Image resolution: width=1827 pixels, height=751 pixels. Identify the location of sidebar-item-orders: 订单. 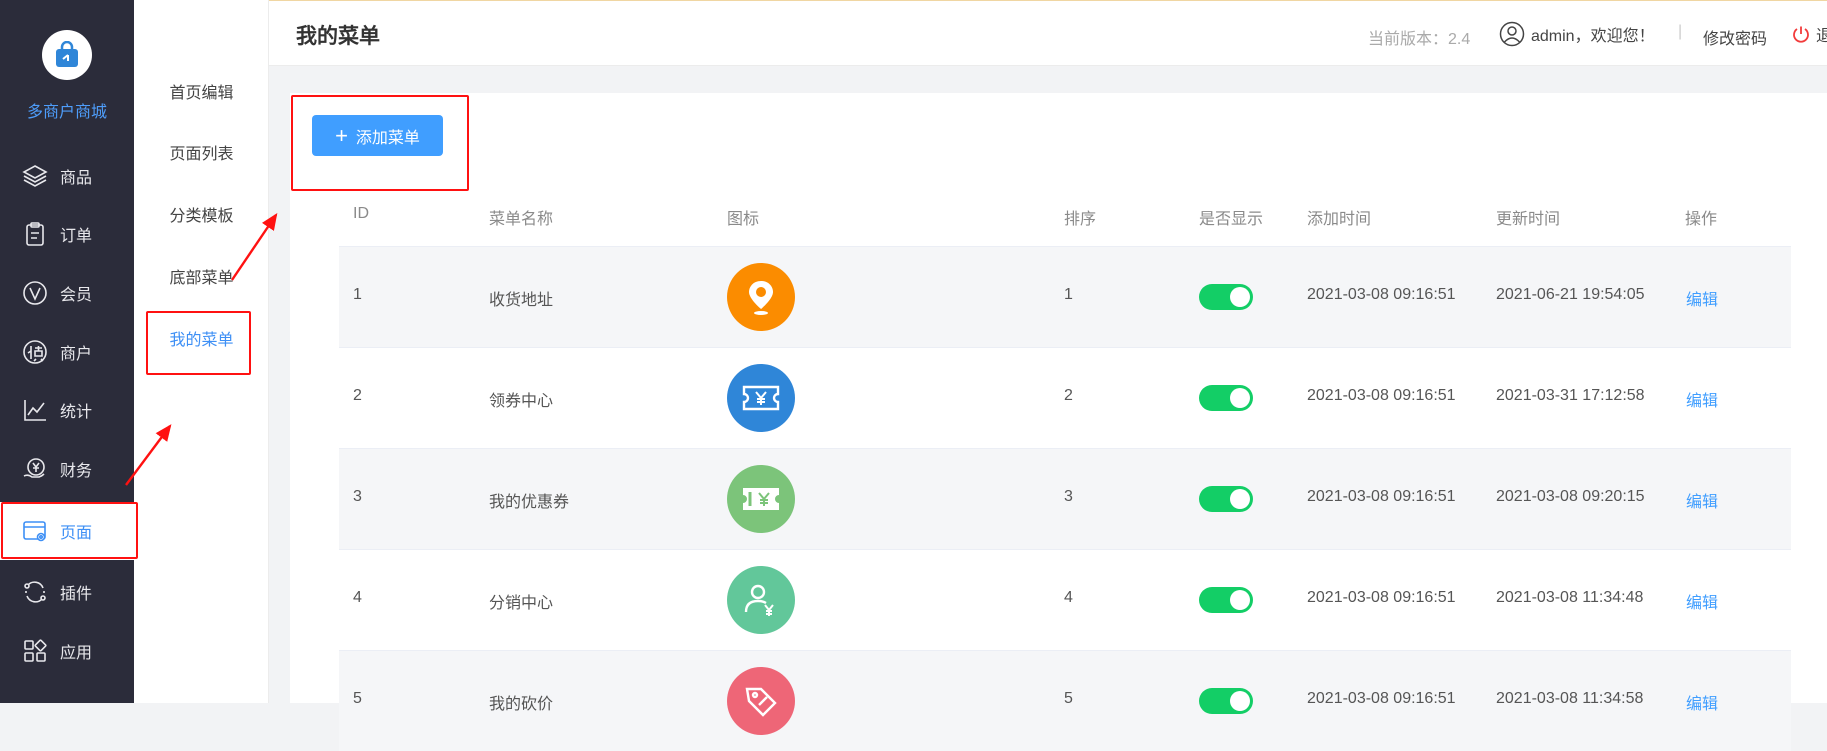
(67, 234).